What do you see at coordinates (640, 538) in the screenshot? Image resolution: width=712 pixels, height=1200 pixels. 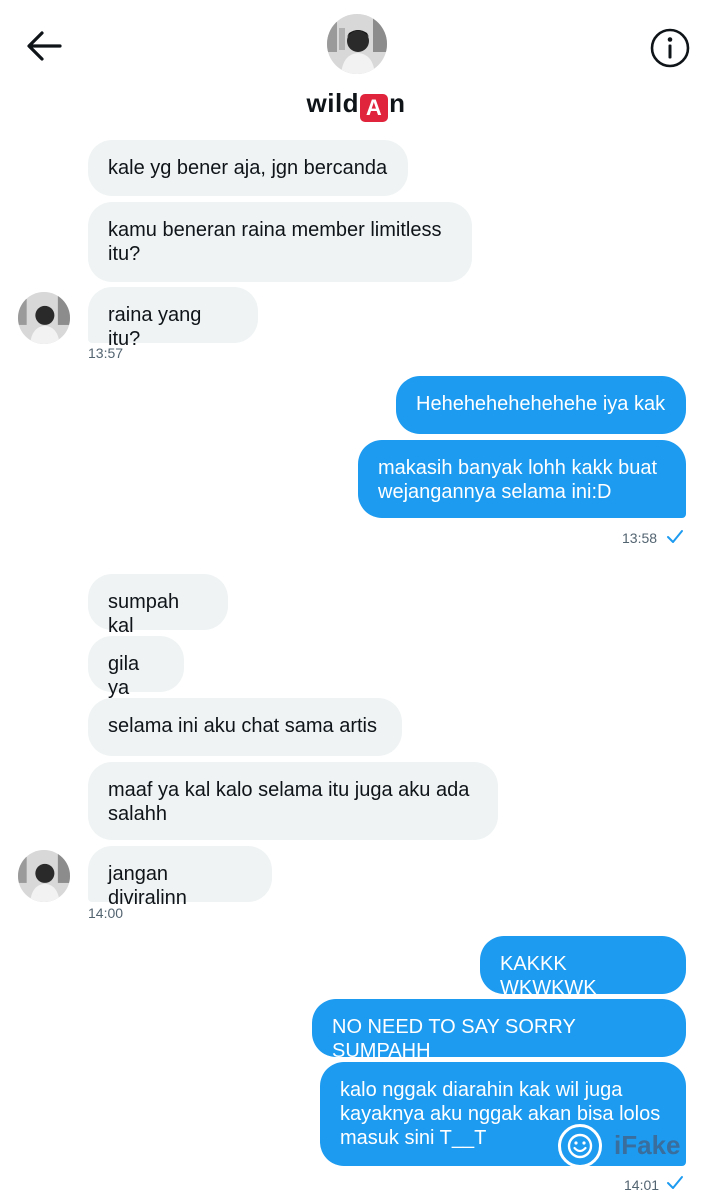 I see `message-timestamp: 13:58` at bounding box center [640, 538].